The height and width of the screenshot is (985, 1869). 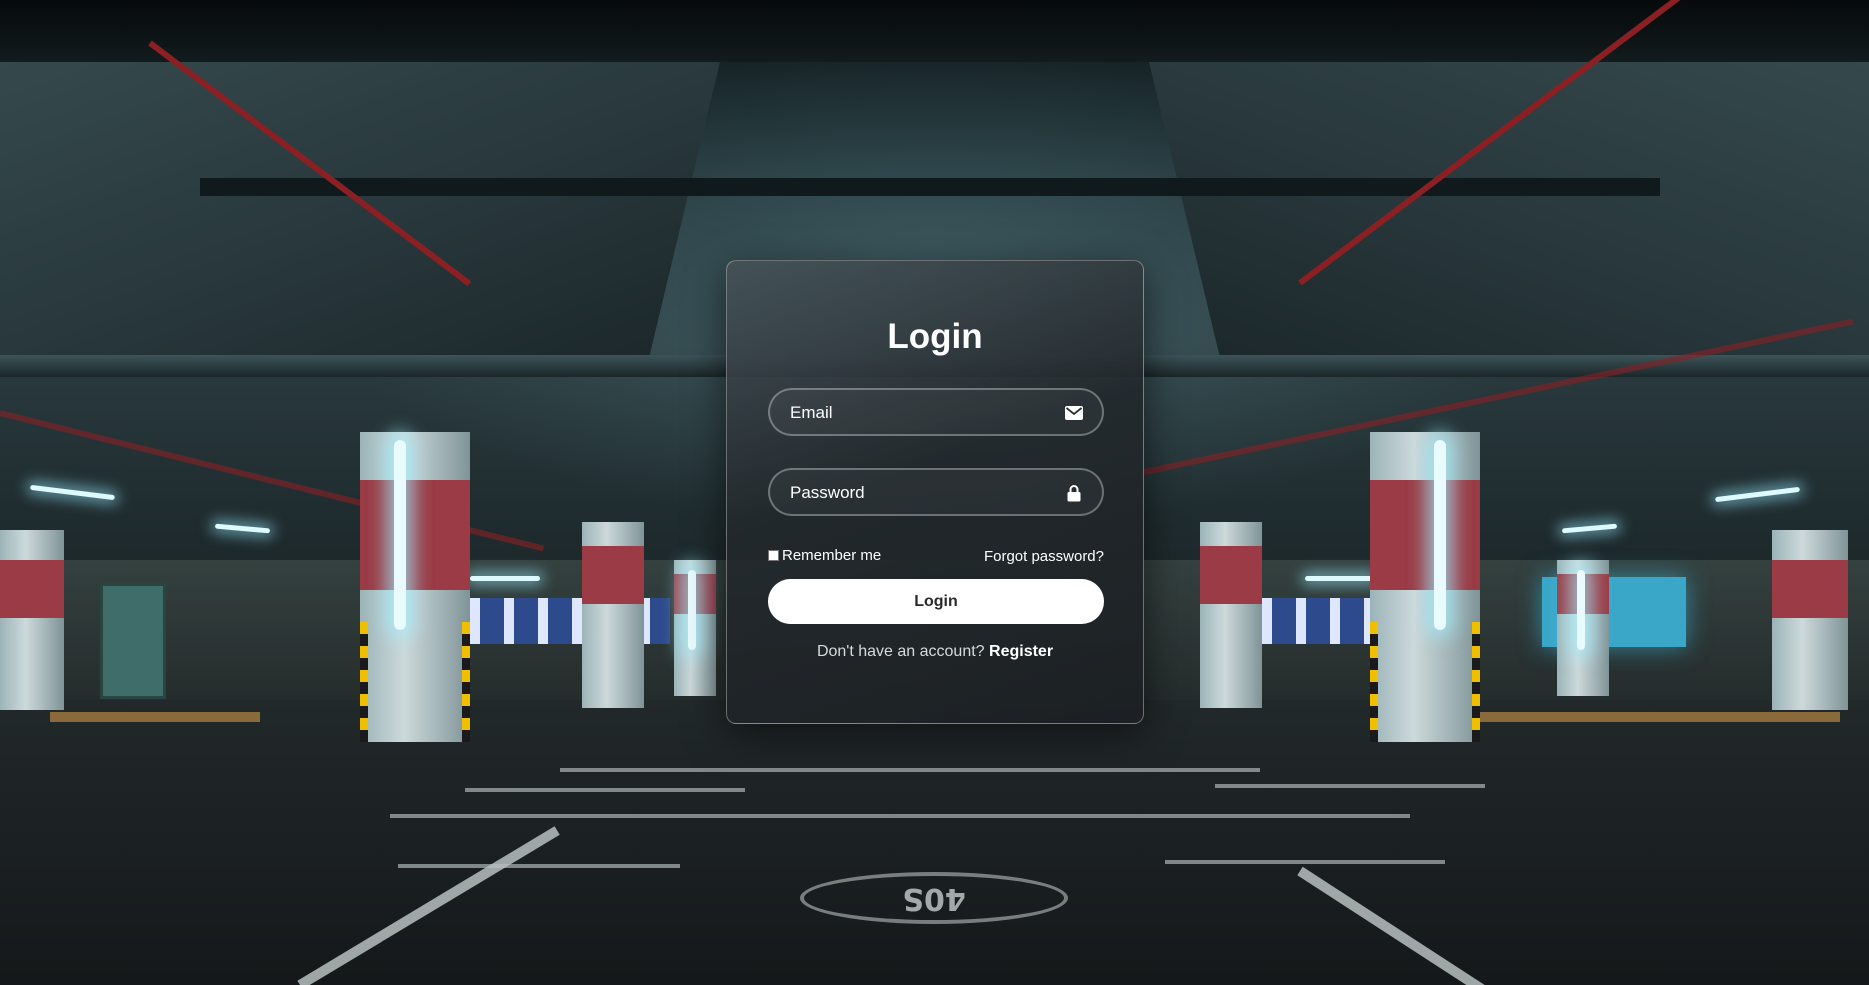 I want to click on login-title: Login, so click(x=935, y=336).